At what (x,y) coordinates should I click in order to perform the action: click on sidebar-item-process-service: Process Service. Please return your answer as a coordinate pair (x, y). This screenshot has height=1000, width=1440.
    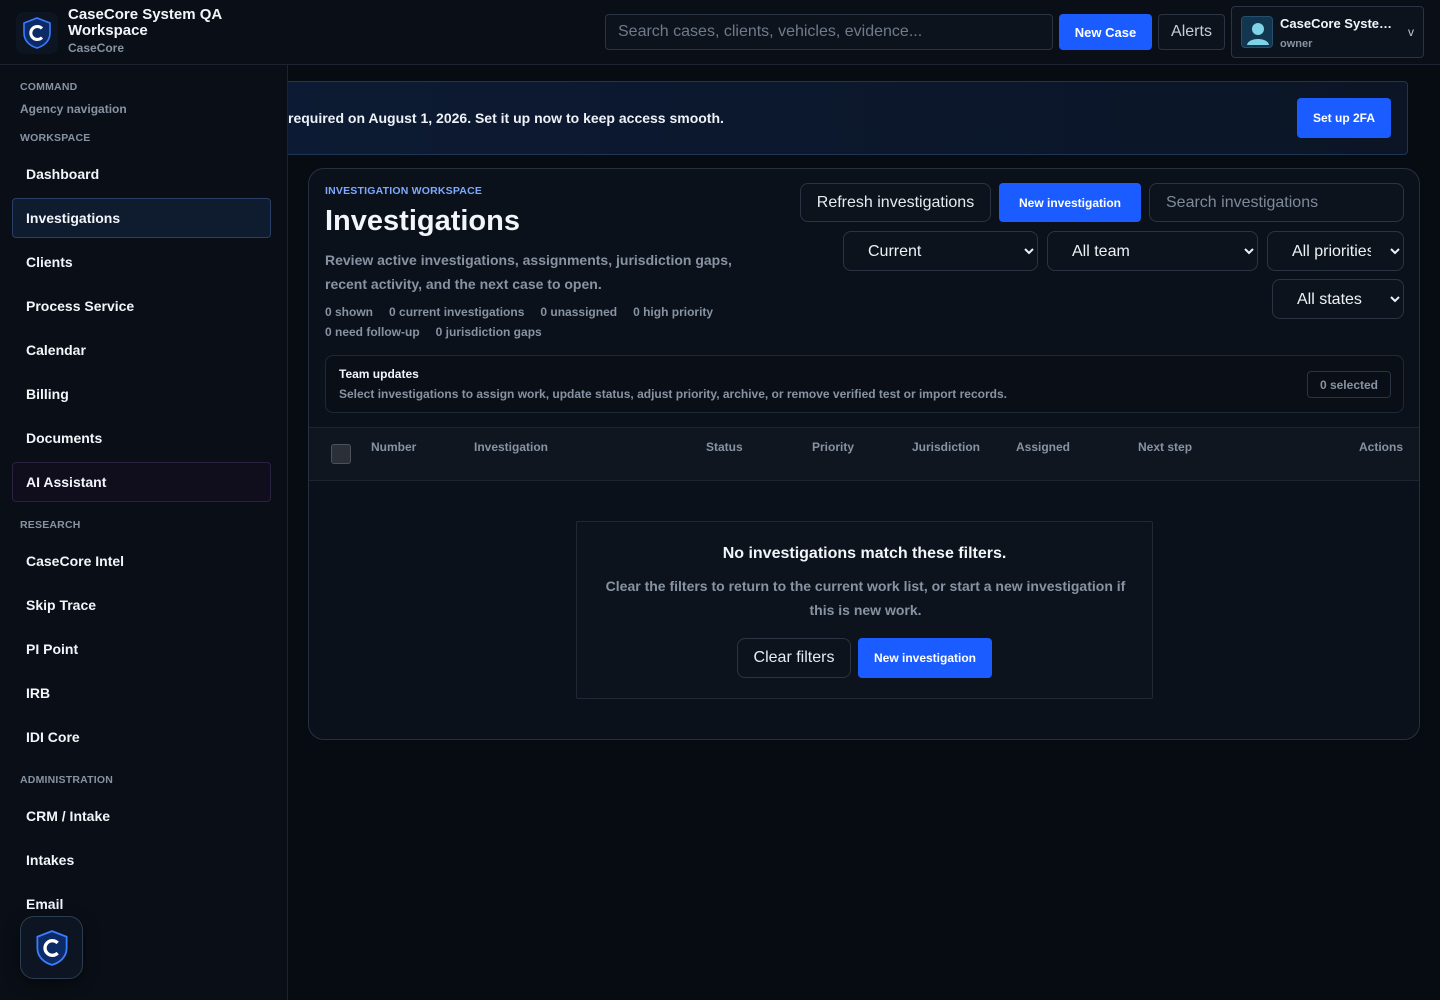
    Looking at the image, I should click on (141, 306).